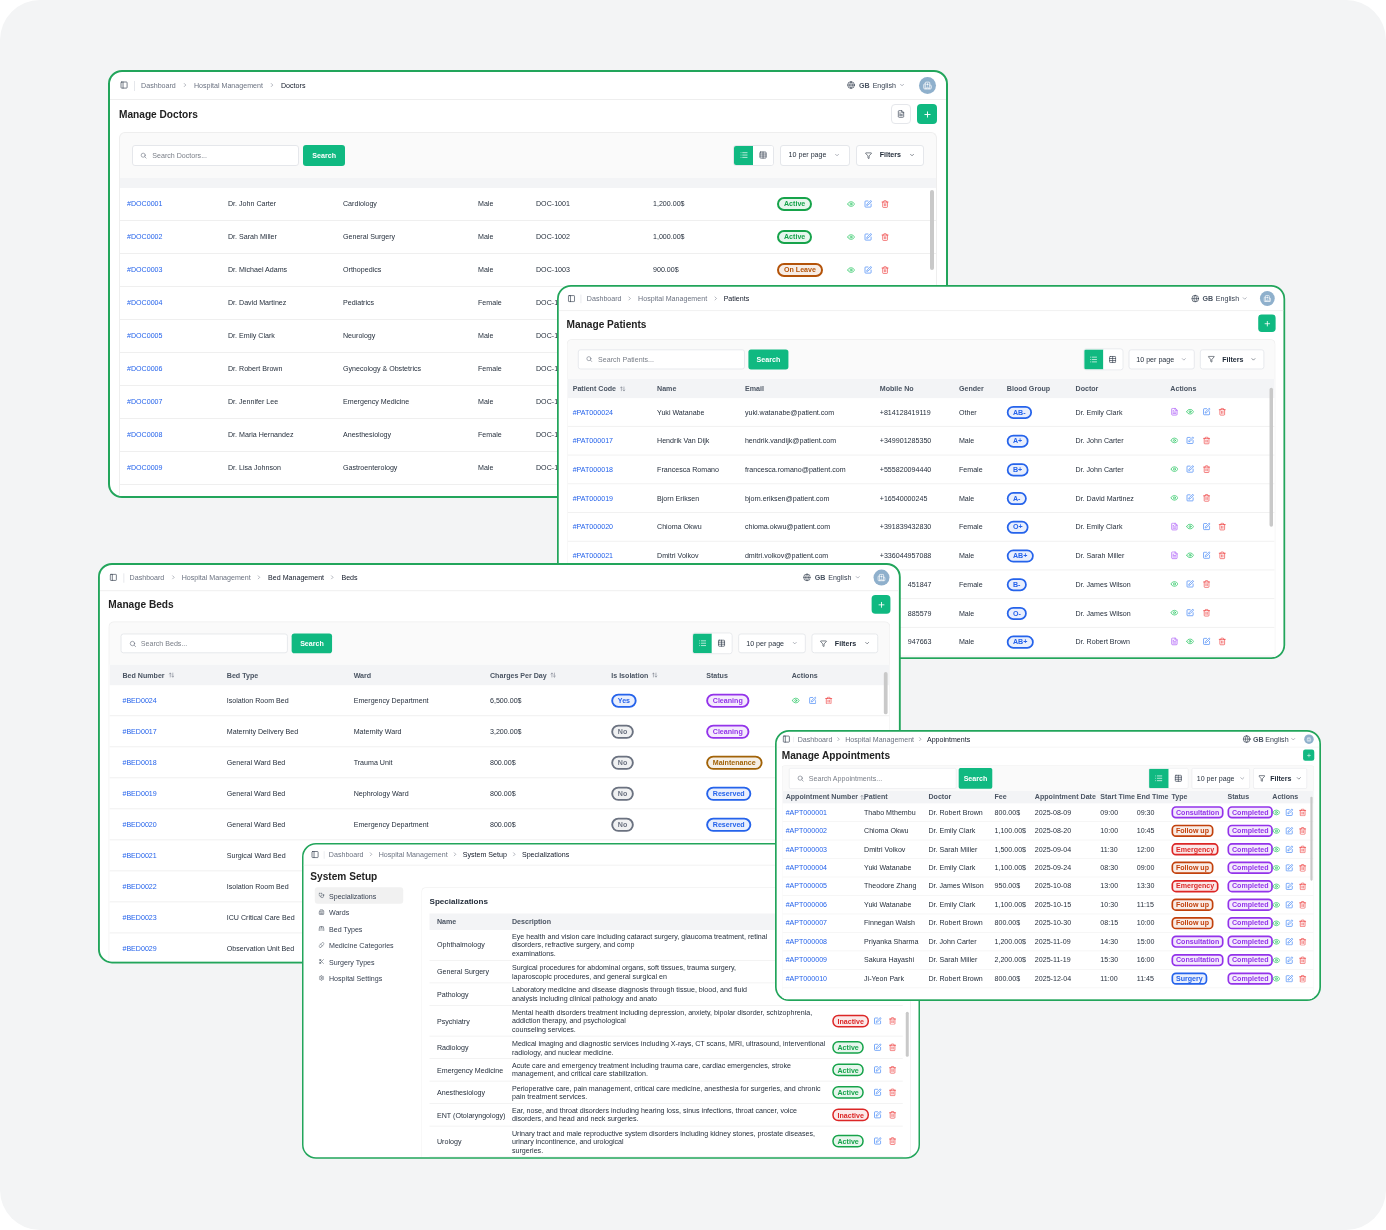  I want to click on section-title: Specializations, so click(458, 901).